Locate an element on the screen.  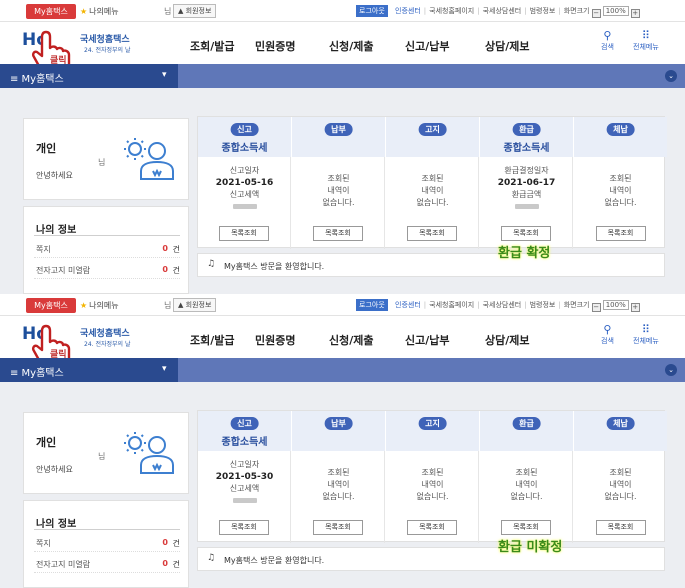
logo-name: 국세청홈택스 is located at coordinates (105, 334).